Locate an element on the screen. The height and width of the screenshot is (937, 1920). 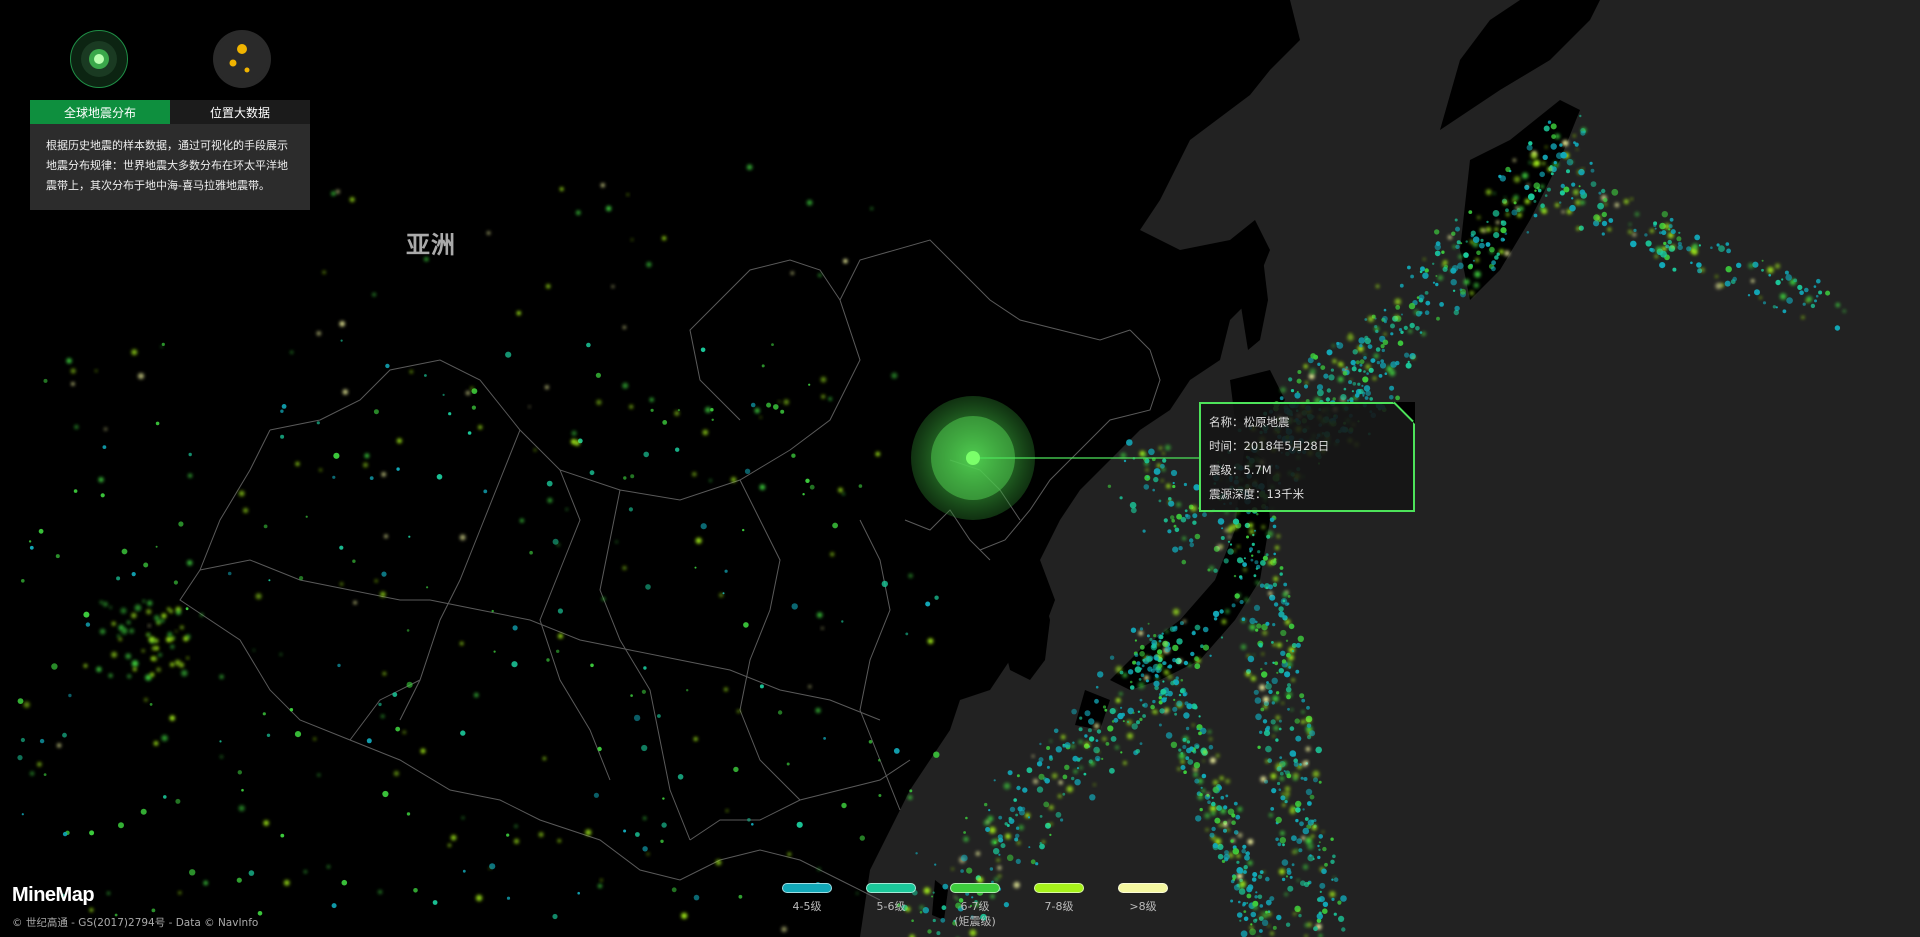
minemap-logo: MineMap is located at coordinates (53, 895).